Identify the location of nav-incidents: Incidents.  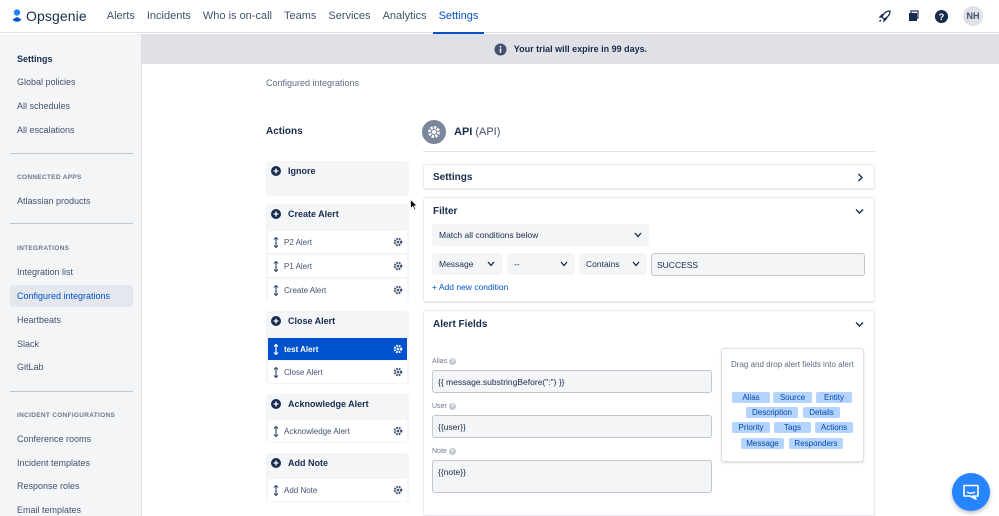
(169, 16).